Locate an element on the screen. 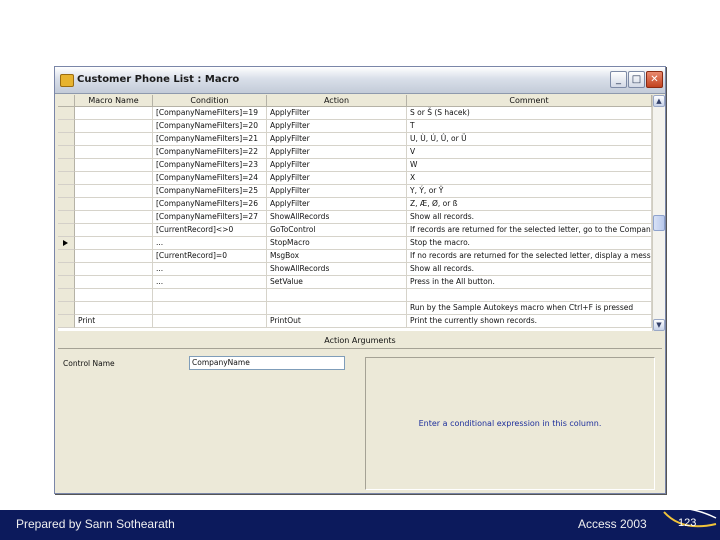 This screenshot has width=720, height=540. scroll-down-button: ▼ is located at coordinates (659, 325).